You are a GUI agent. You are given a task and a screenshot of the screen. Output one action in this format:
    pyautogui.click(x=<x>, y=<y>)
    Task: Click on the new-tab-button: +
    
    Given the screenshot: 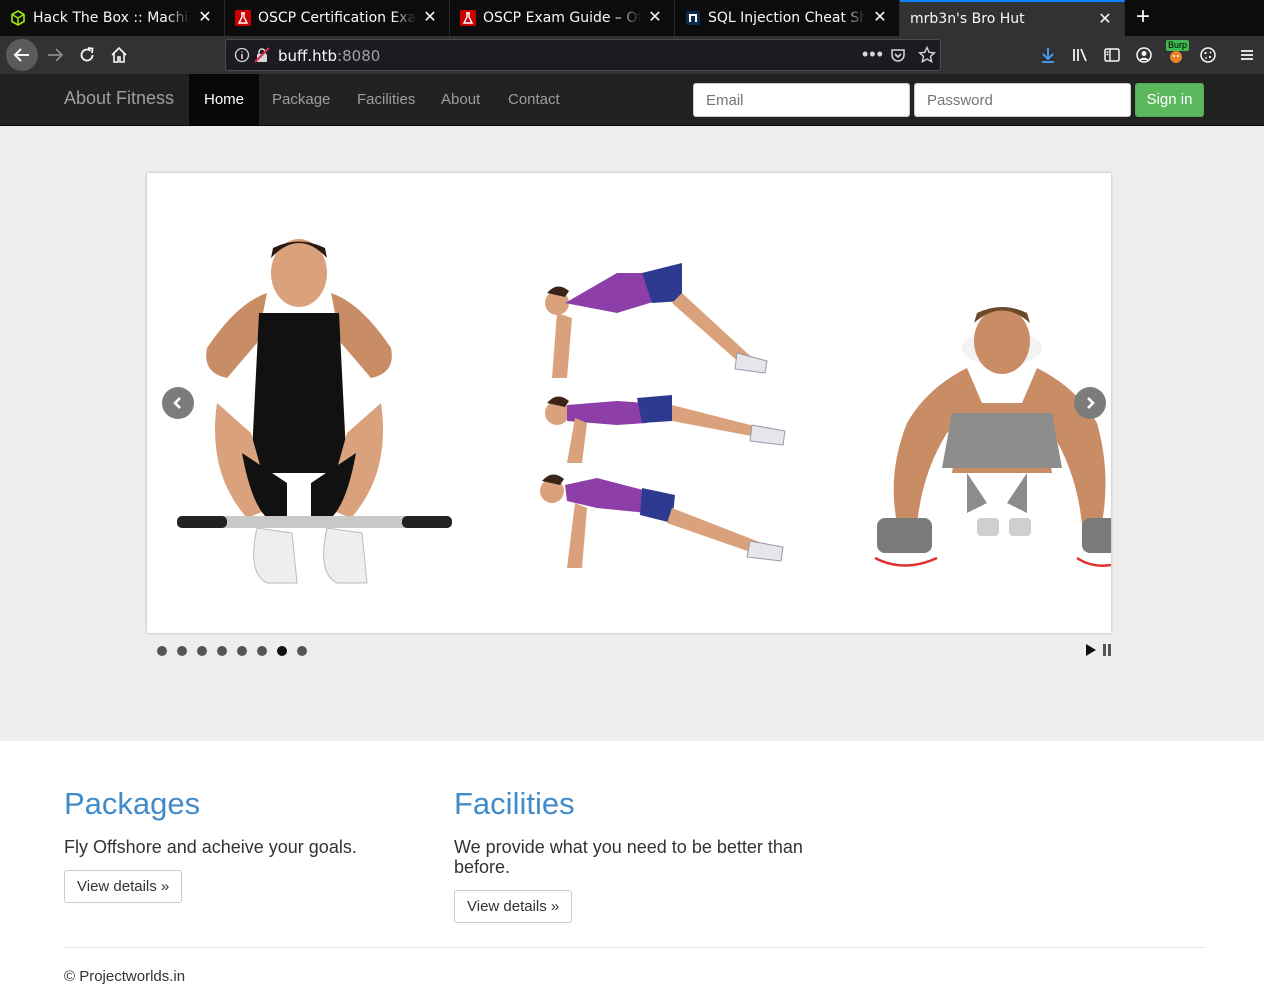 What is the action you would take?
    pyautogui.click(x=1143, y=18)
    